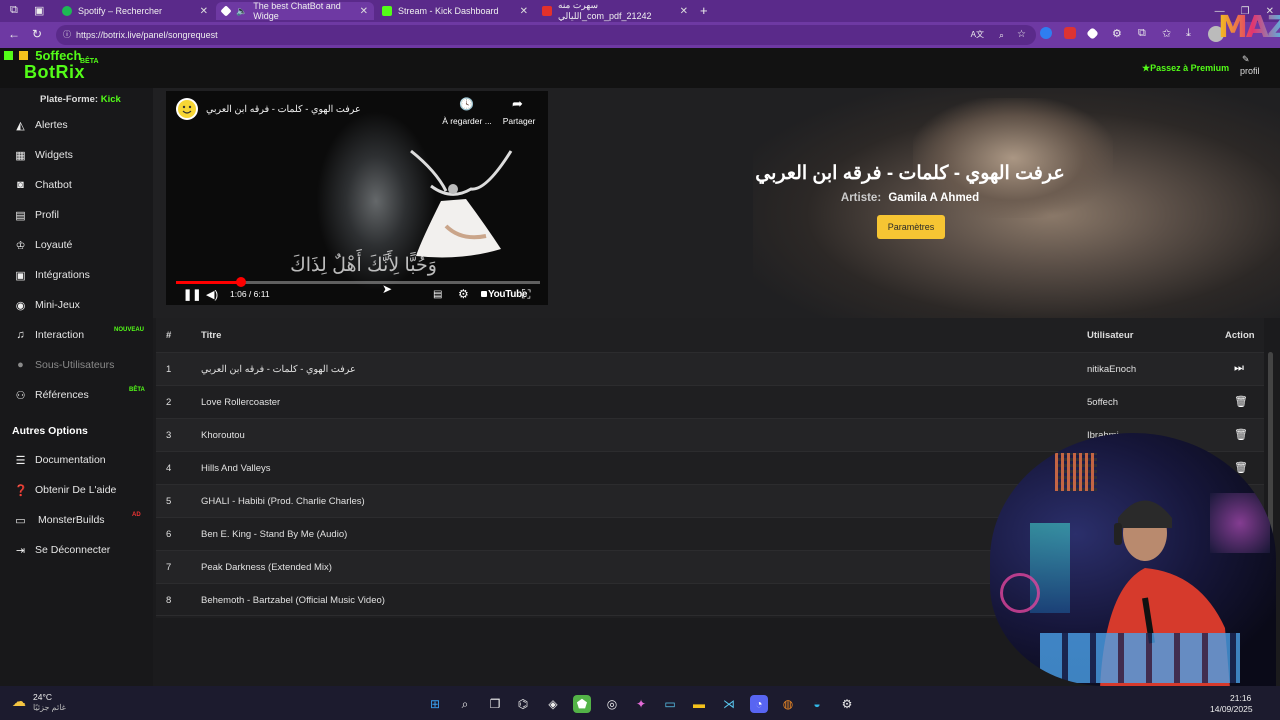  What do you see at coordinates (42, 55) in the screenshot?
I see `brand-logo: 5offech` at bounding box center [42, 55].